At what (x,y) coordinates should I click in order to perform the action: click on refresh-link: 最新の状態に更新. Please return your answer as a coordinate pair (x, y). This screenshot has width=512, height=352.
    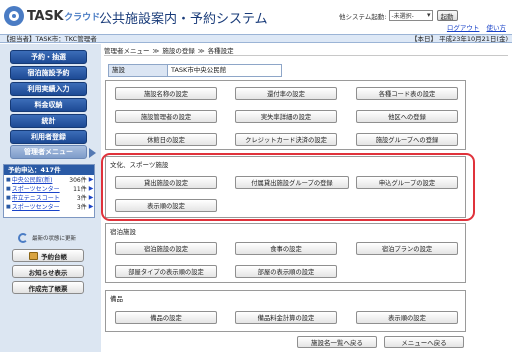
    Looking at the image, I should click on (47, 238).